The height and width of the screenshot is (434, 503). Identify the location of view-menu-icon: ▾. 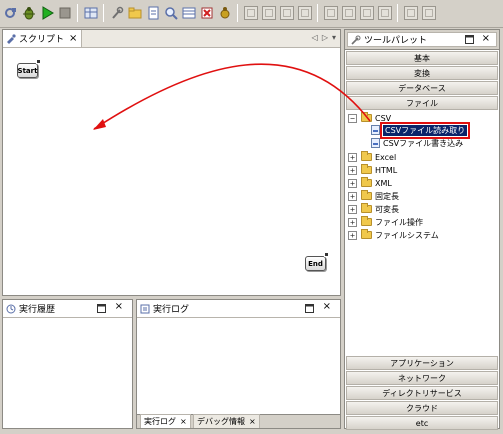
(334, 37).